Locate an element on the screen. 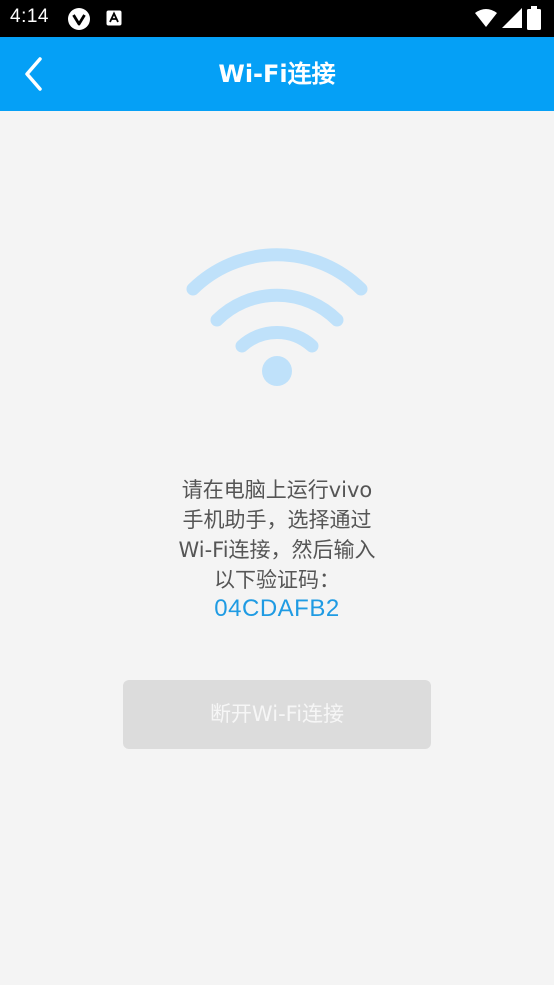 The width and height of the screenshot is (554, 985). wifi-icon is located at coordinates (277, 317).